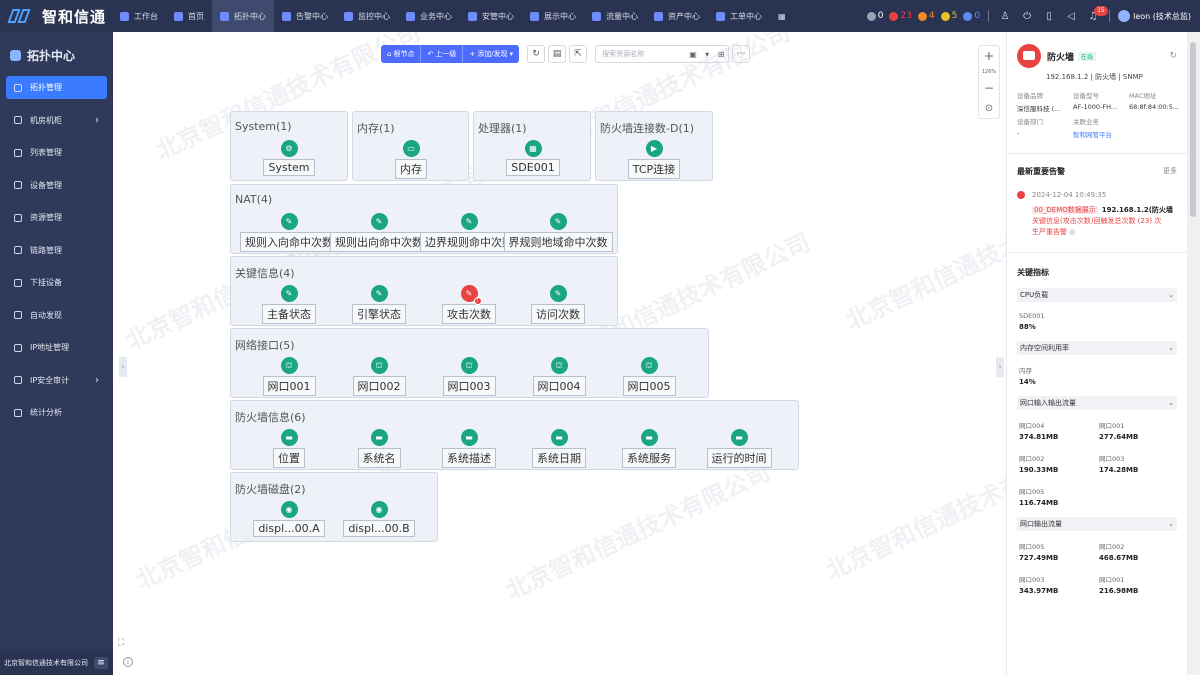 This screenshot has height=675, width=1200. Describe the element at coordinates (429, 16) in the screenshot. I see `nav-item: 业务中心` at that location.